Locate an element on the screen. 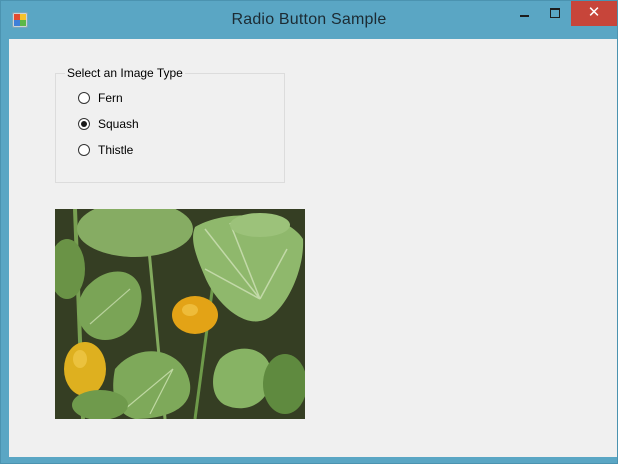 Image resolution: width=618 pixels, height=464 pixels. groupbox-label: Select an Image Type is located at coordinates (125, 73).